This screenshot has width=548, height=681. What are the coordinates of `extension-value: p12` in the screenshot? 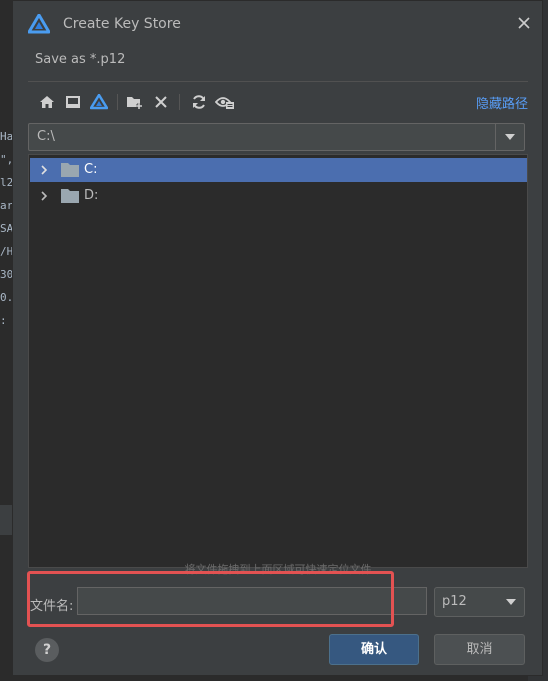 It's located at (454, 601).